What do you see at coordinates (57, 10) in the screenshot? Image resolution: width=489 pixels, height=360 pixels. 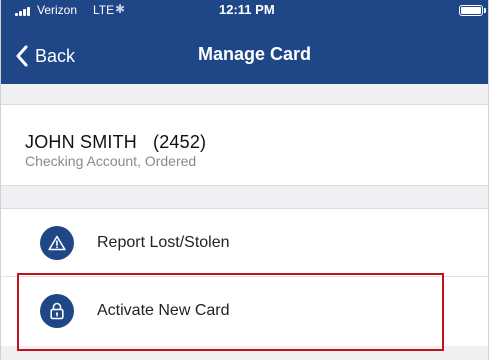 I see `carrier-name: Verizon` at bounding box center [57, 10].